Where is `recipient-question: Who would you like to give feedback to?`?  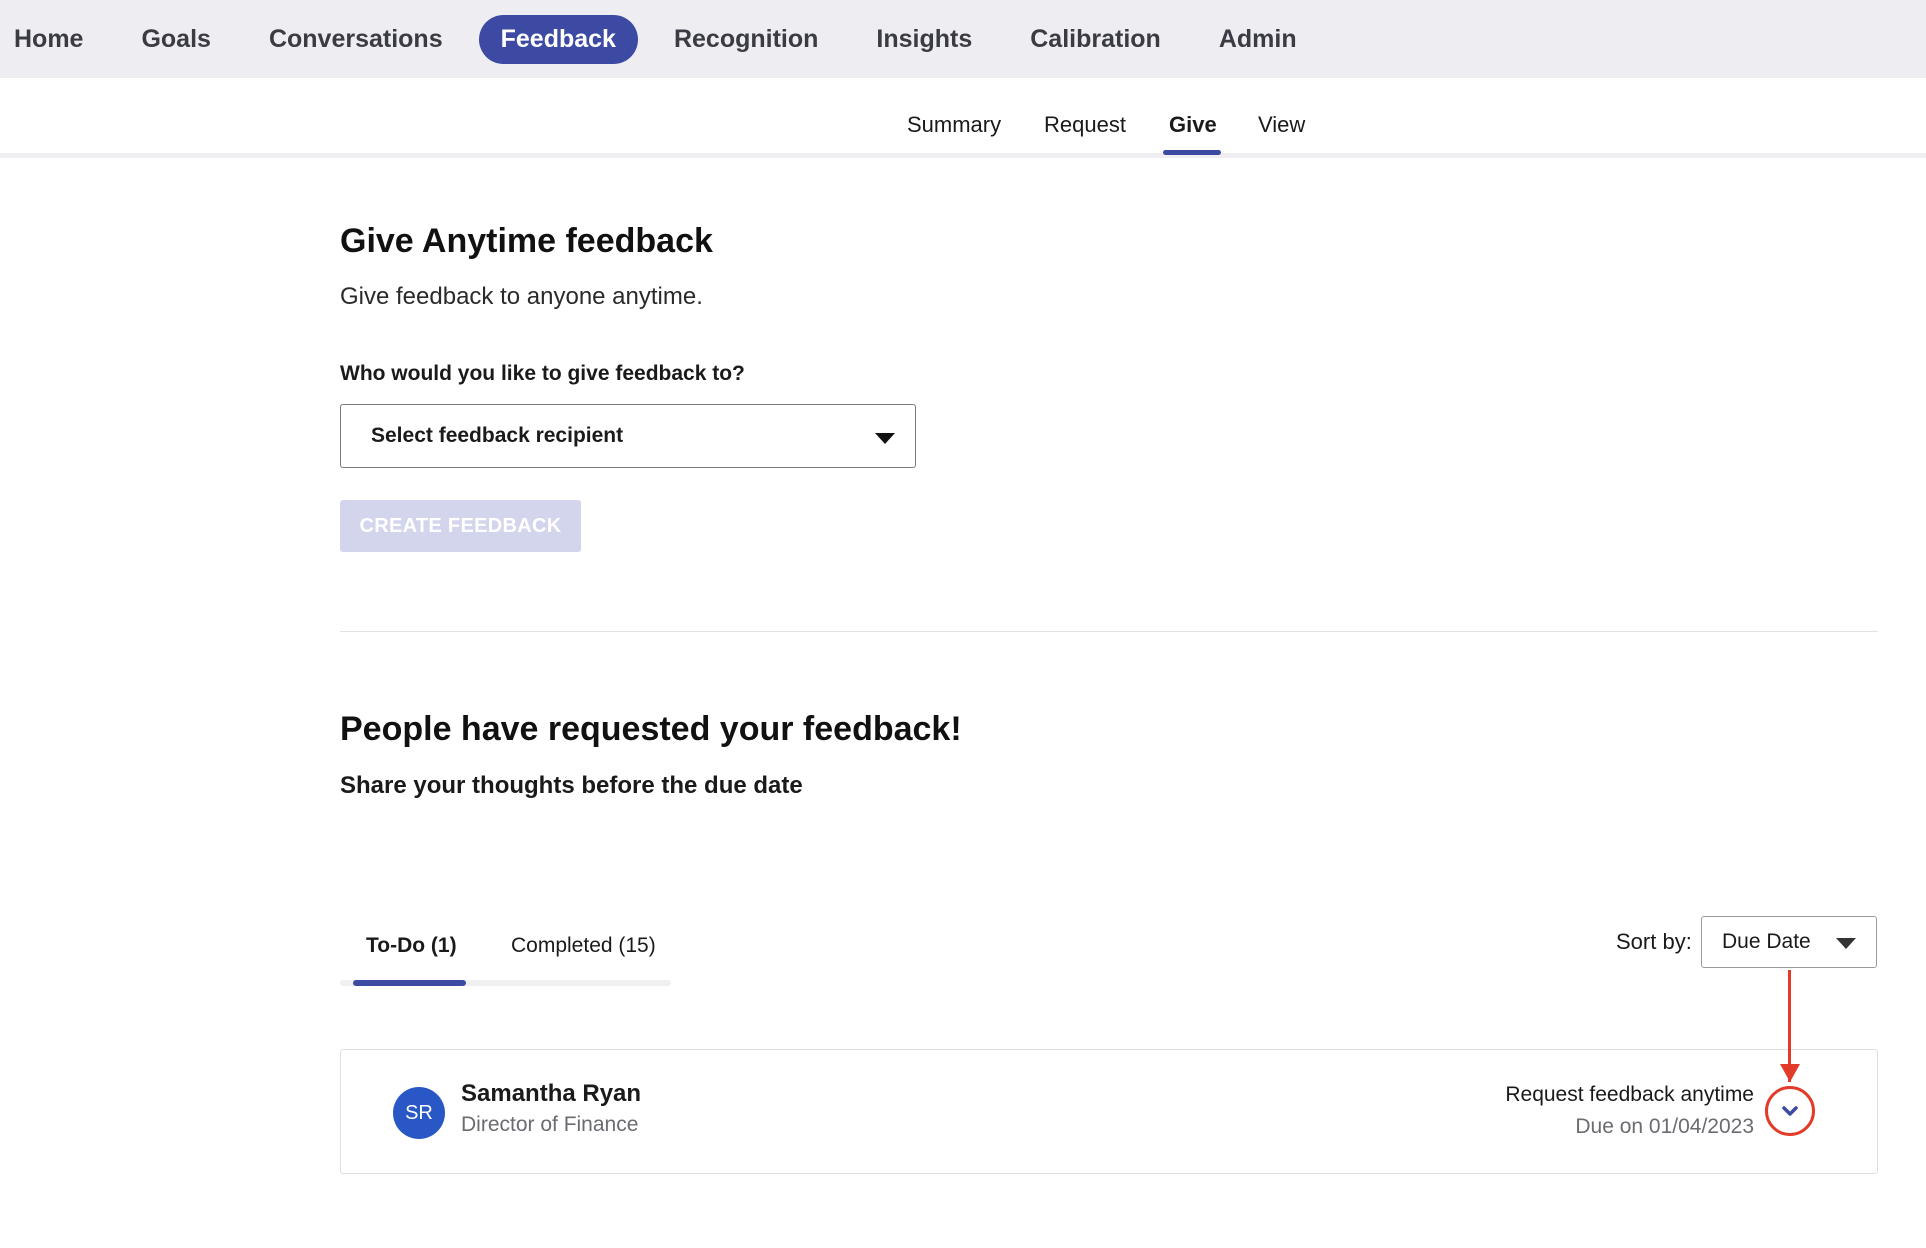 recipient-question: Who would you like to give feedback to? is located at coordinates (542, 373).